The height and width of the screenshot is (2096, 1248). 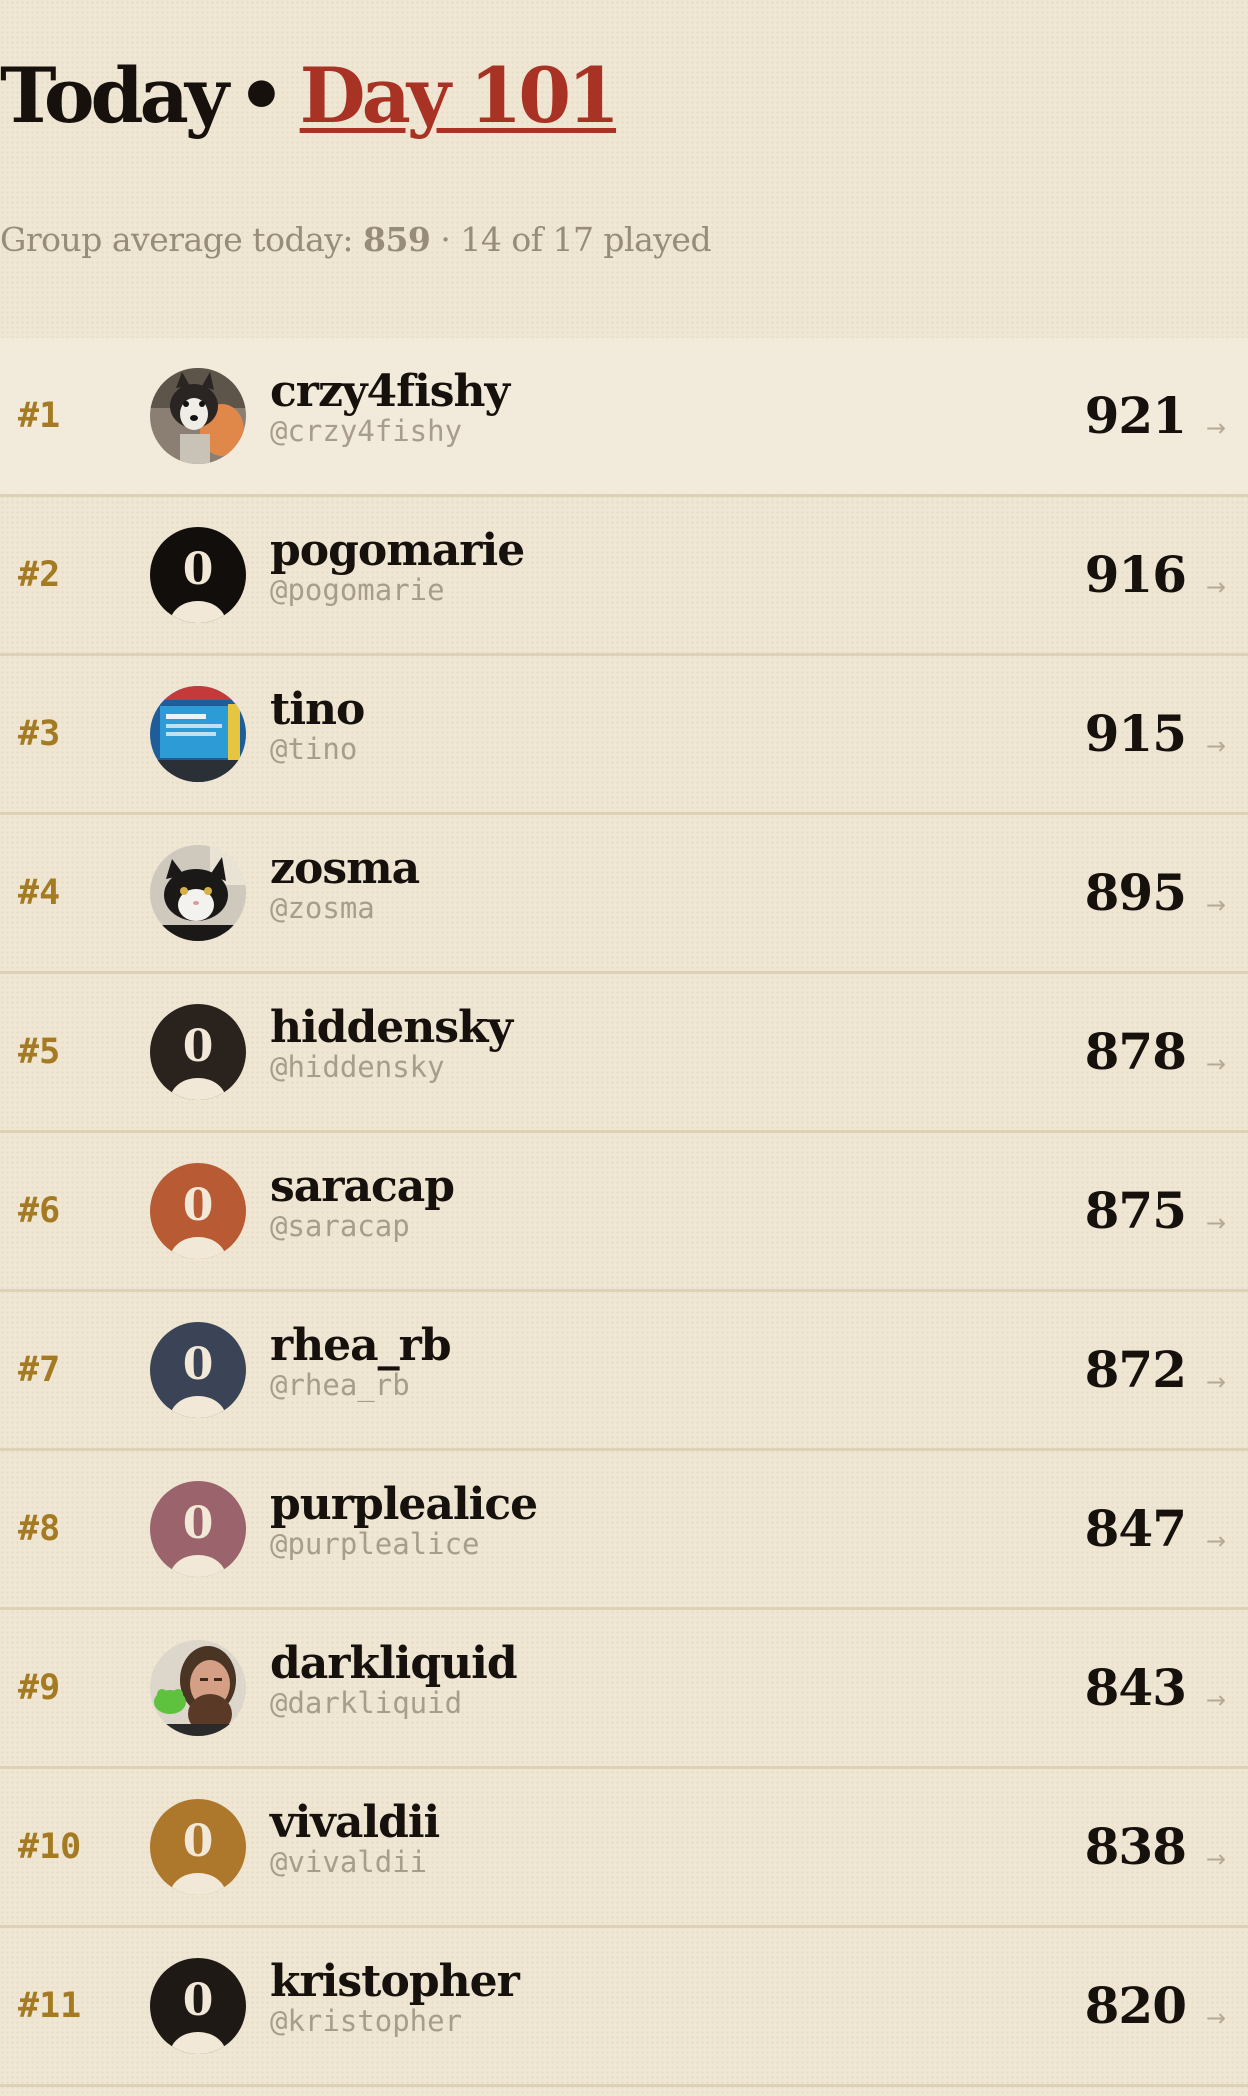 I want to click on rank-label: #9, so click(x=39, y=1688).